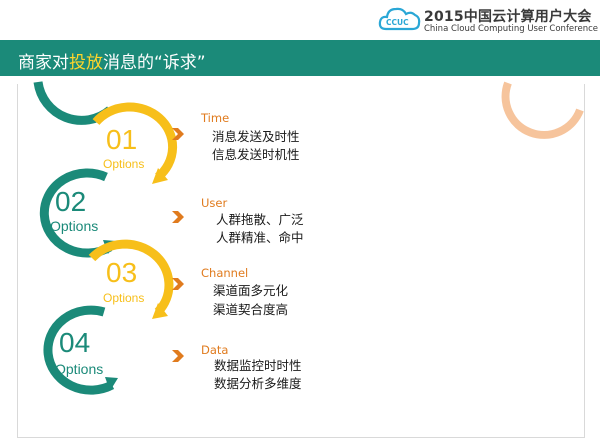  I want to click on step-1-item-1: 消息发送及时性, so click(256, 136).